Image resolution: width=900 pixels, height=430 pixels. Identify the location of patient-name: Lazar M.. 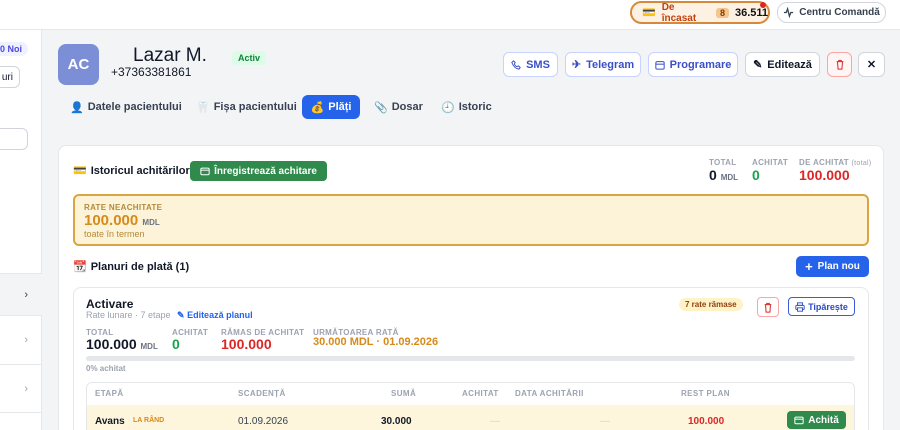
(170, 55).